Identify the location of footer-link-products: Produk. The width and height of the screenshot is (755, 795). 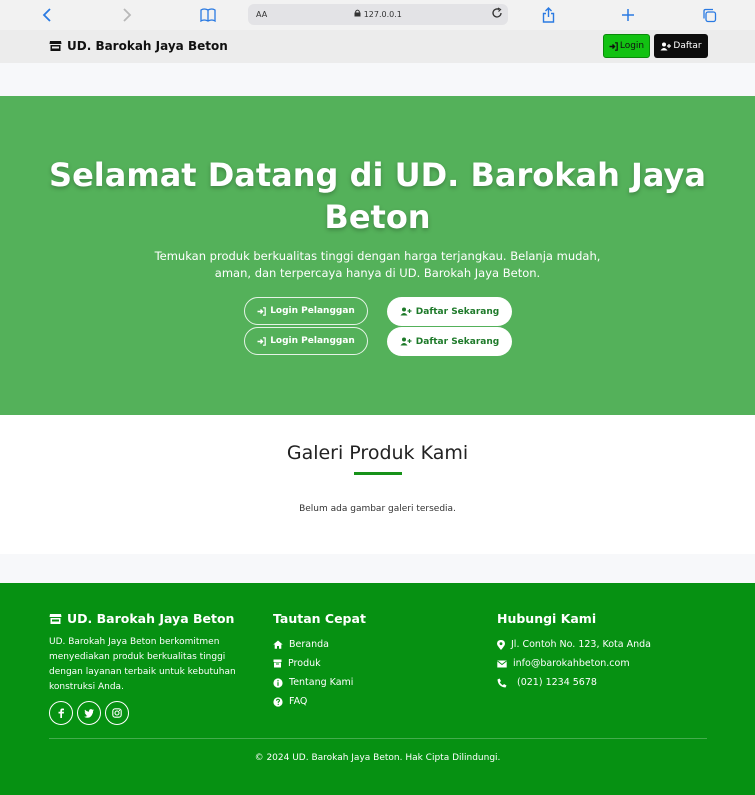
(319, 663).